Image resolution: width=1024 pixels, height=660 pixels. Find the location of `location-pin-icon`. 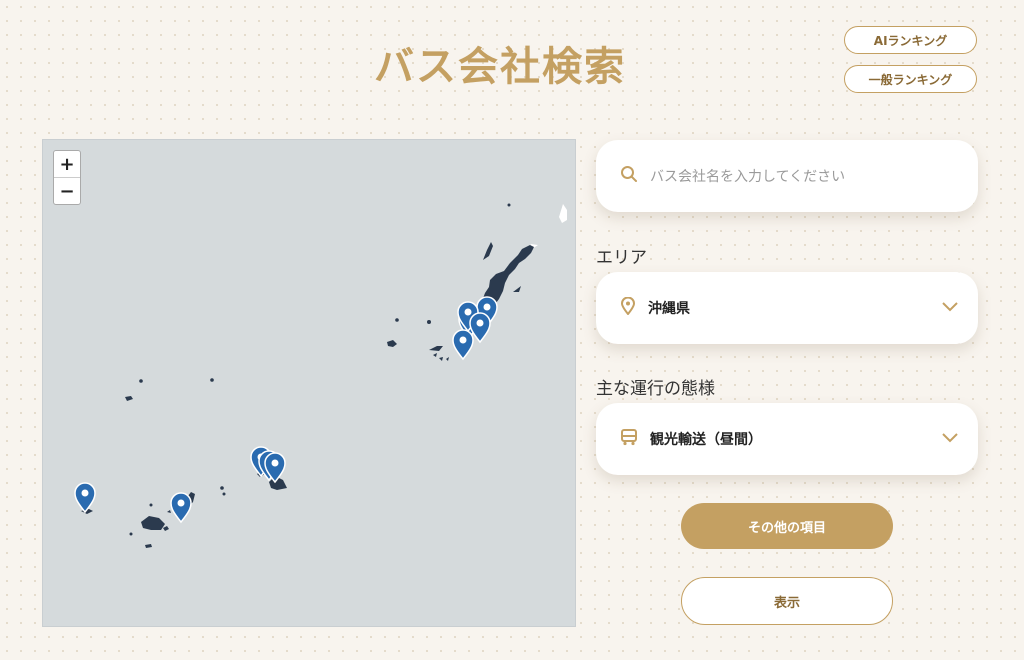

location-pin-icon is located at coordinates (628, 308).